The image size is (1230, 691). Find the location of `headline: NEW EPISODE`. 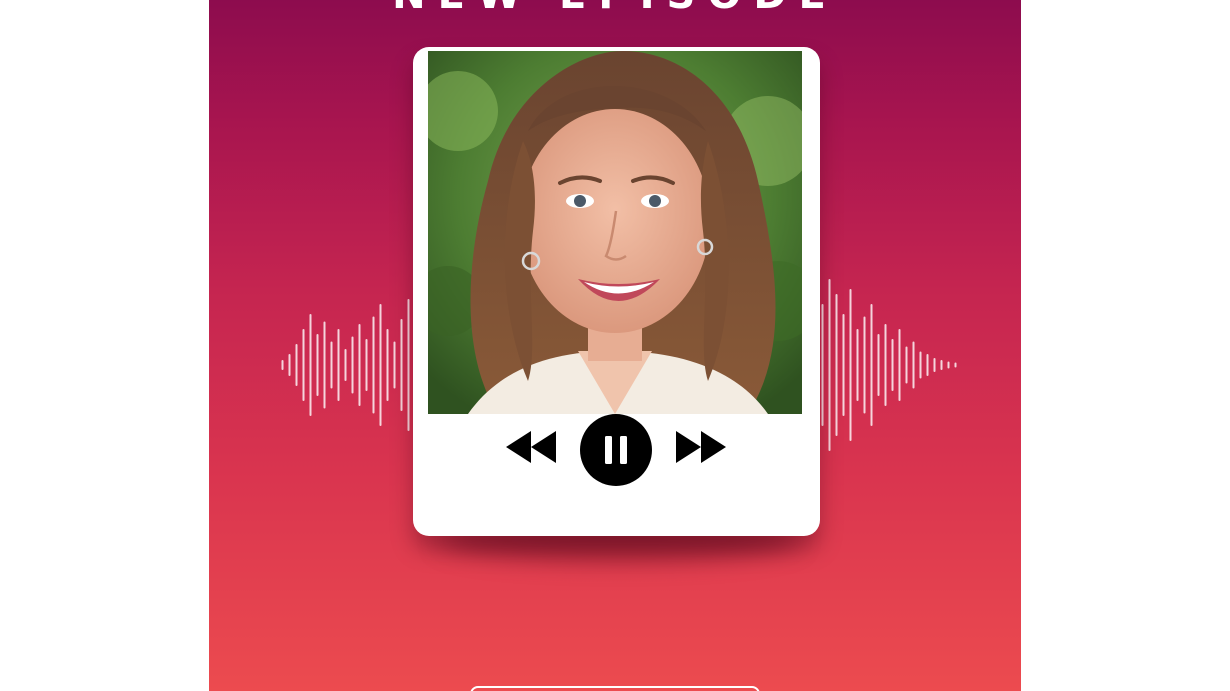

headline: NEW EPISODE is located at coordinates (615, 9).